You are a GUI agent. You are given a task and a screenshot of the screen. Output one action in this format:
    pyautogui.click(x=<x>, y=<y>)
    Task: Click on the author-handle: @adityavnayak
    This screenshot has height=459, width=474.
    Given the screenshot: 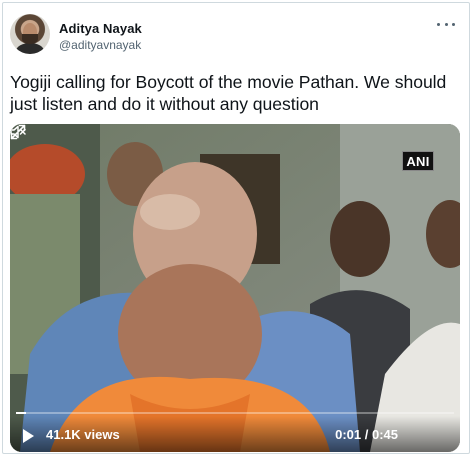 What is the action you would take?
    pyautogui.click(x=100, y=45)
    